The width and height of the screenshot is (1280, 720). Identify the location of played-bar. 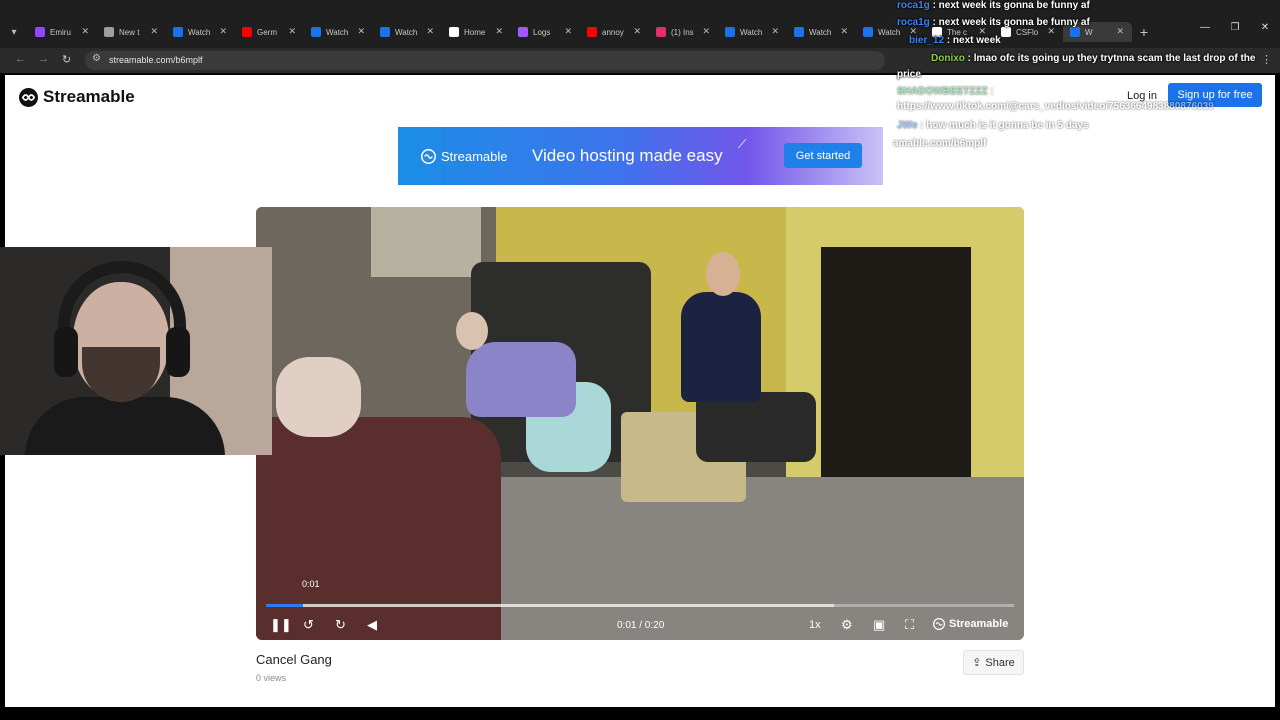
(285, 605).